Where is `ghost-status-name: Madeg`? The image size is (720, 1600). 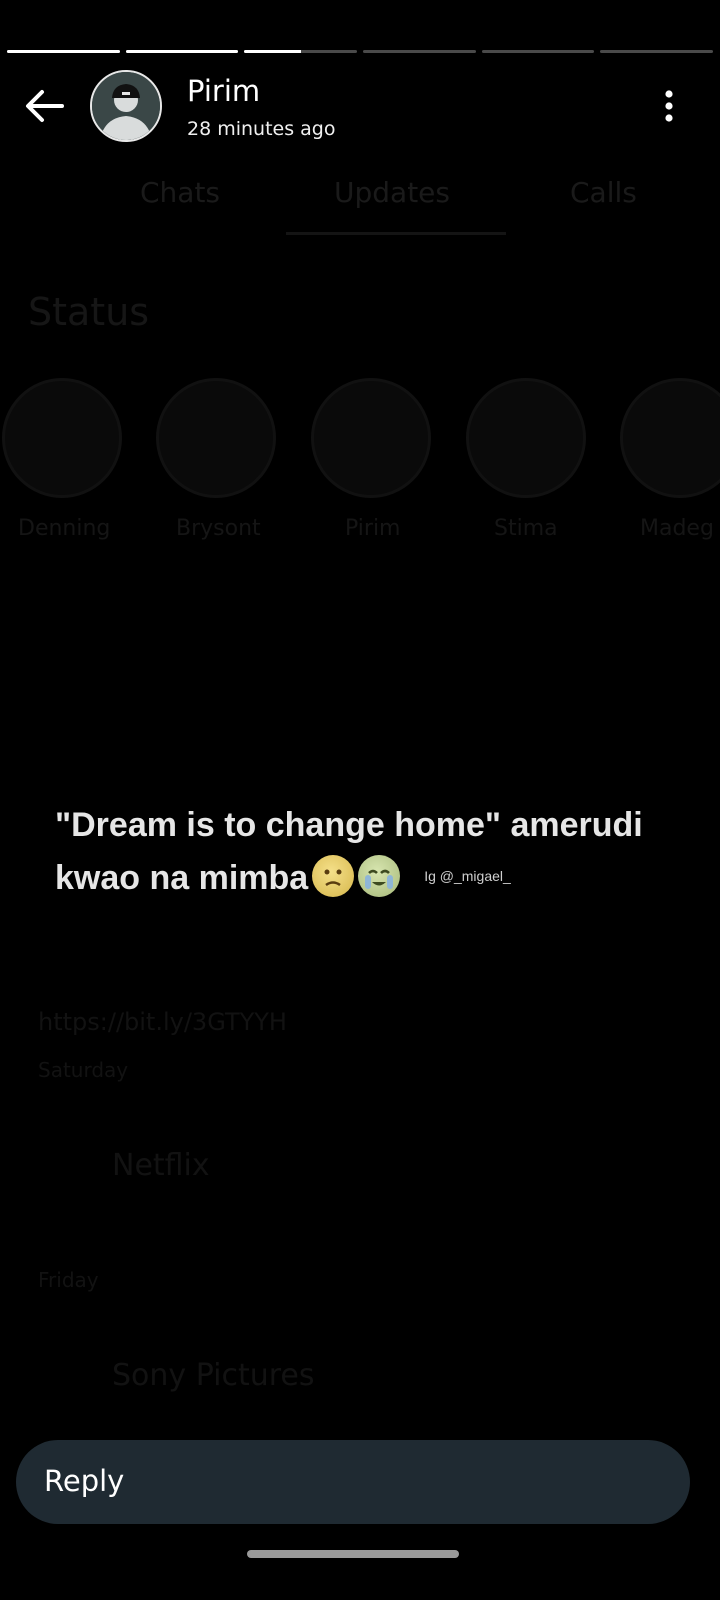 ghost-status-name: Madeg is located at coordinates (677, 528).